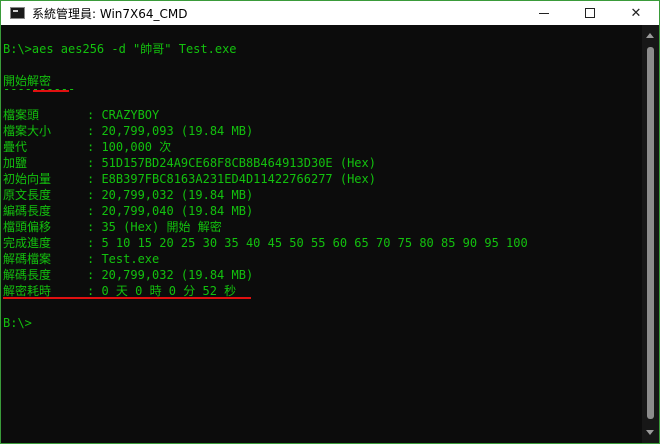 The width and height of the screenshot is (660, 444). Describe the element at coordinates (650, 35) in the screenshot. I see `scroll-up-arrow-icon` at that location.